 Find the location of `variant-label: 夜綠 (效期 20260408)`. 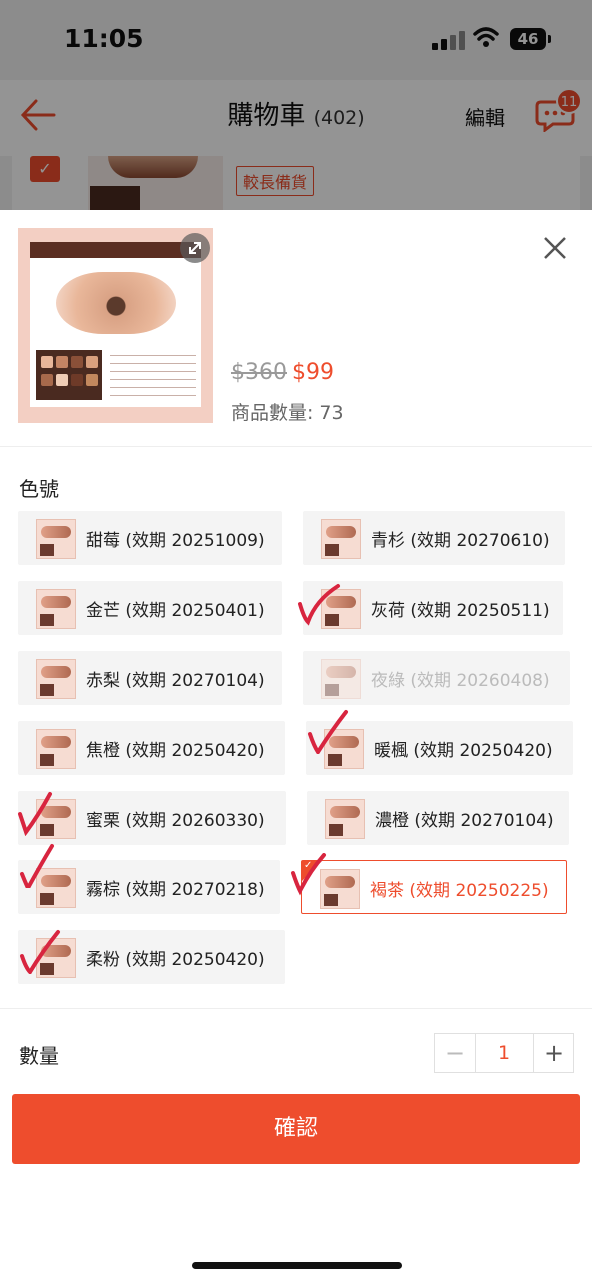

variant-label: 夜綠 (效期 20260408) is located at coordinates (460, 681).